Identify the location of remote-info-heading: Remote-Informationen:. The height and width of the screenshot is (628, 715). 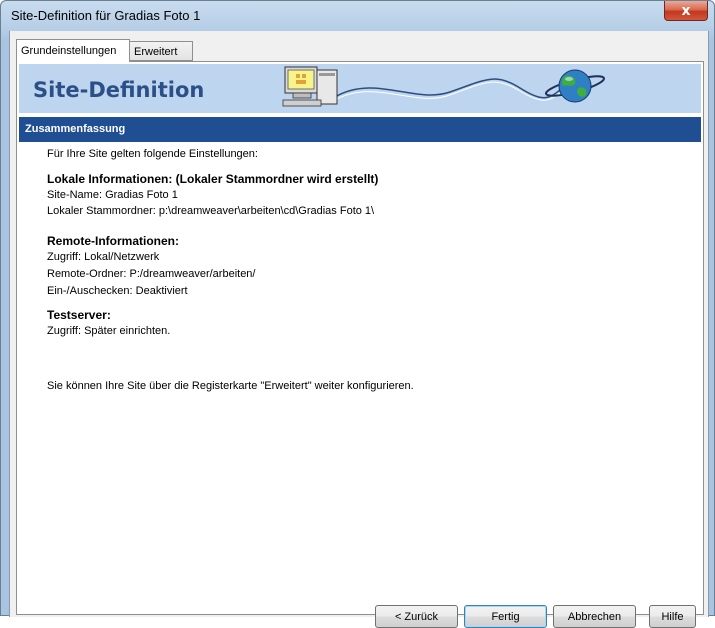
(113, 241).